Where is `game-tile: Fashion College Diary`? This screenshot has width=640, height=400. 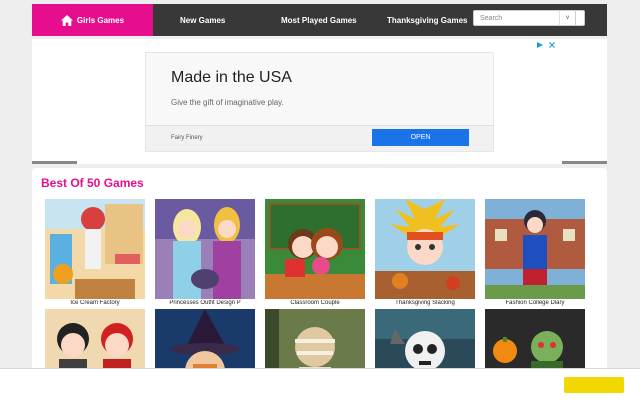
game-tile: Fashion College Diary is located at coordinates (535, 252).